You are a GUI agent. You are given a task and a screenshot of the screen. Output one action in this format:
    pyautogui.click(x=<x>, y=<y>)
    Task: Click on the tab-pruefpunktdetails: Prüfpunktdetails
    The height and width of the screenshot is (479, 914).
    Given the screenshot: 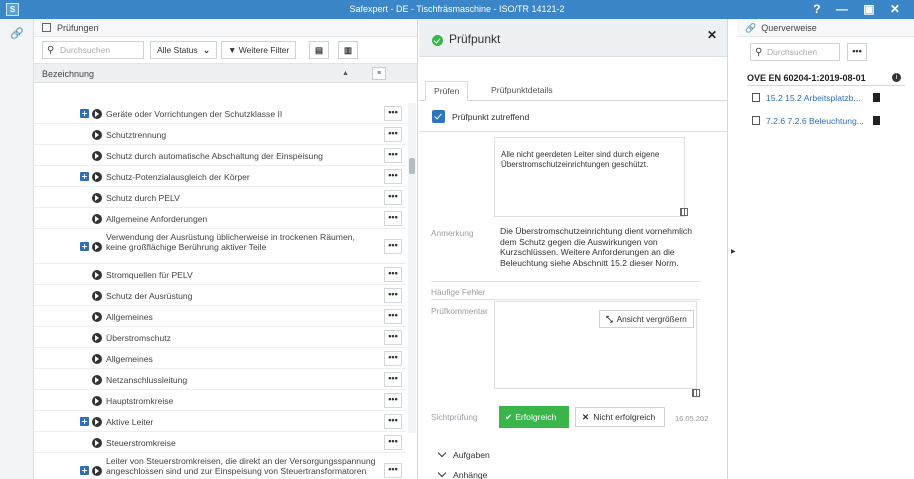 What is the action you would take?
    pyautogui.click(x=522, y=91)
    